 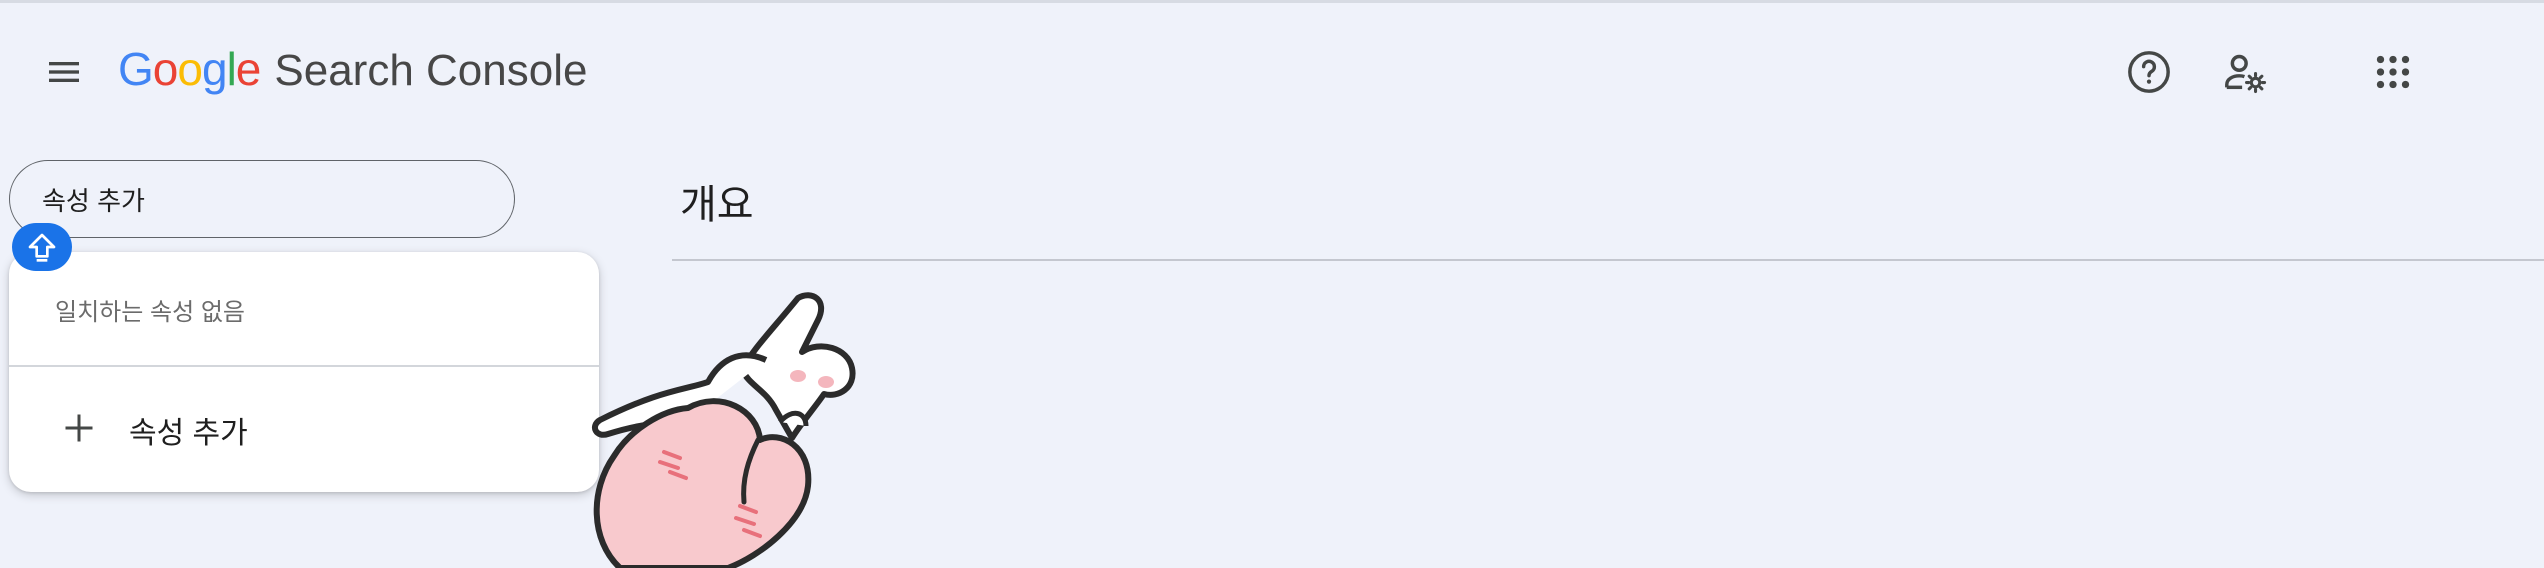 I want to click on add-property-button: 속성 추가, so click(x=304, y=428).